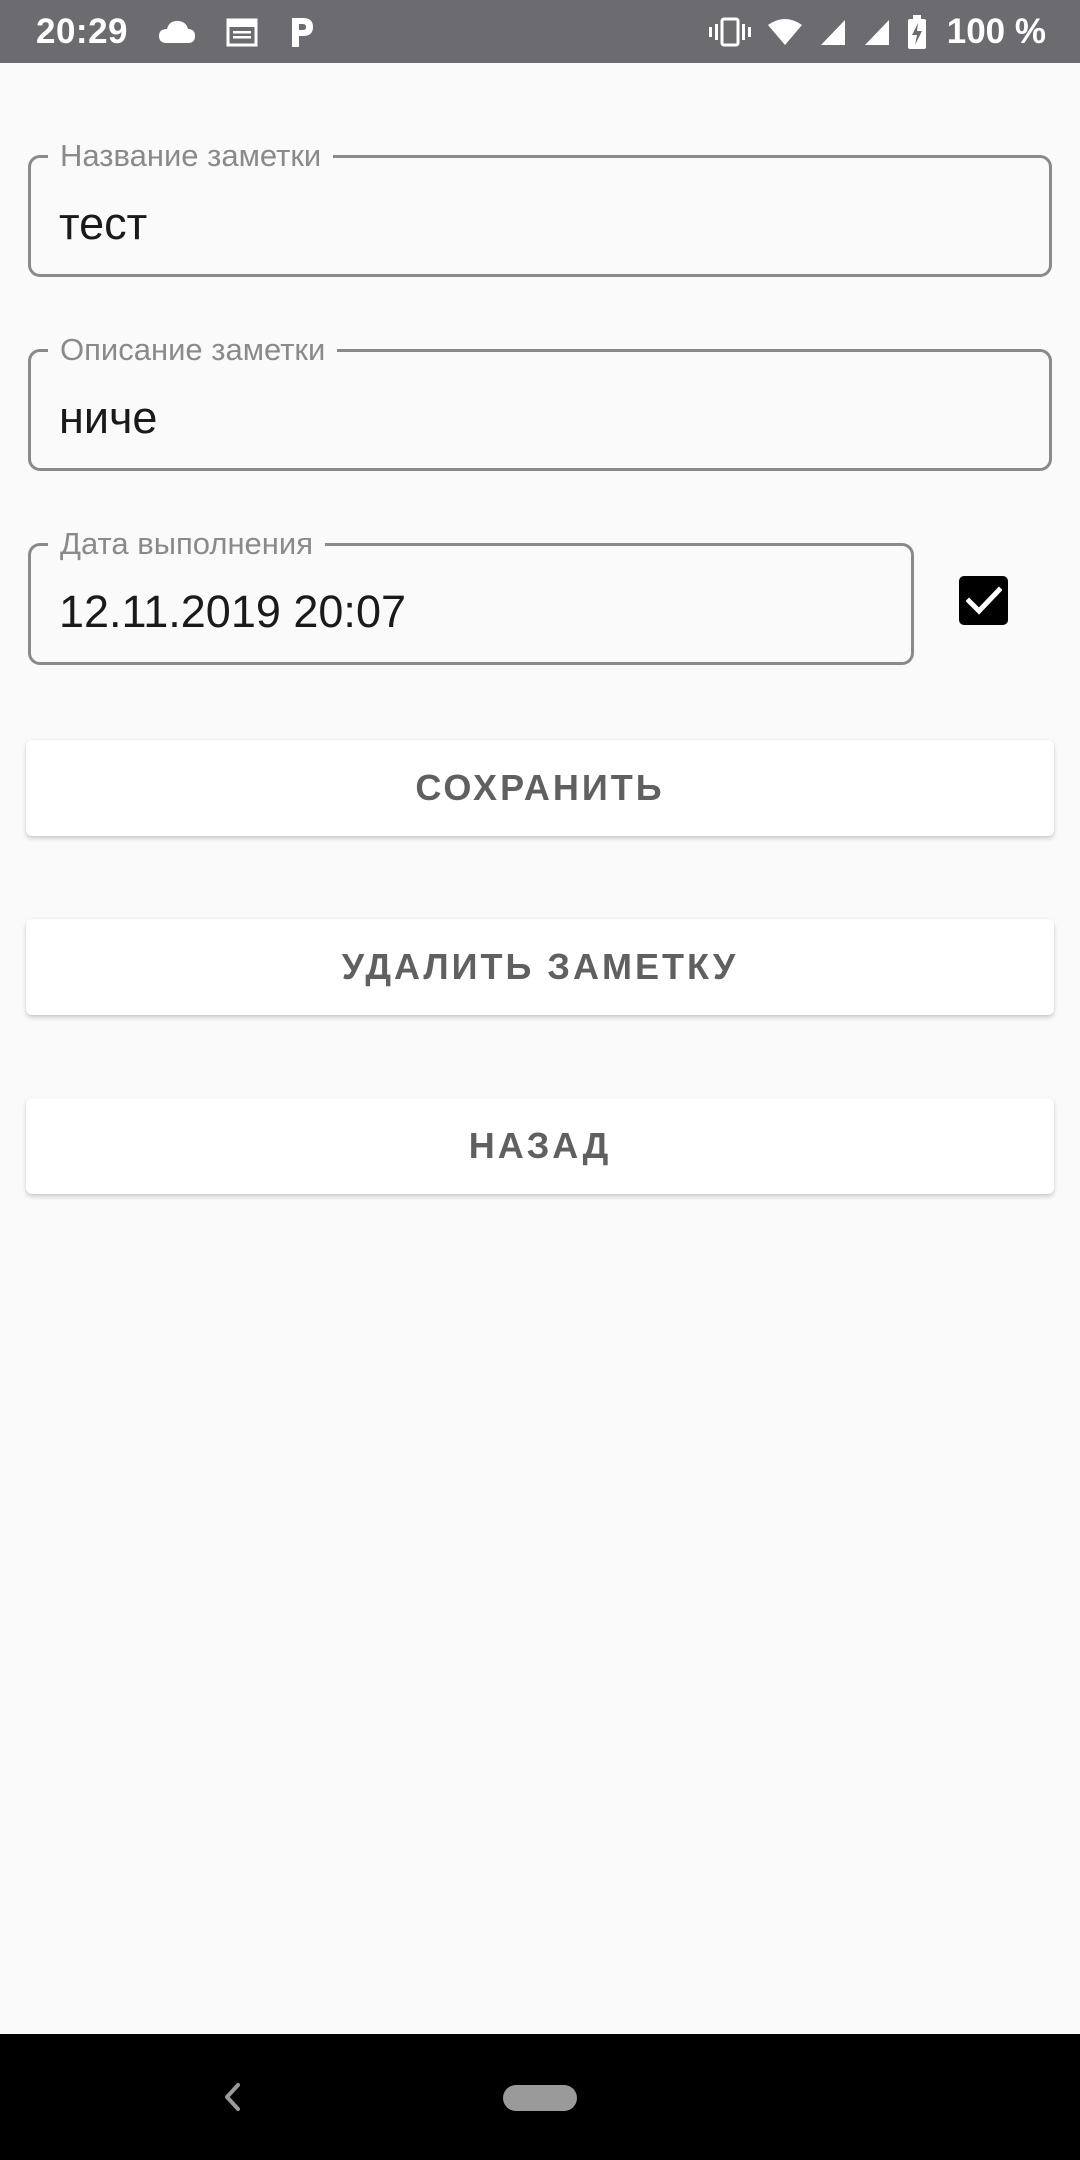 This screenshot has width=1080, height=2160. What do you see at coordinates (729, 32) in the screenshot?
I see `vibrate-icon` at bounding box center [729, 32].